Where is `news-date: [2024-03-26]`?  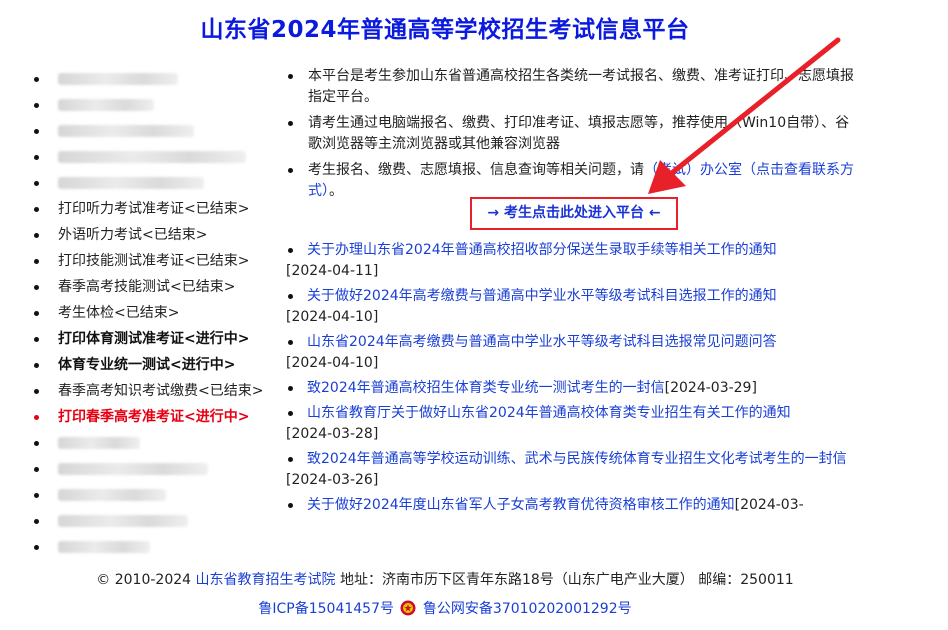 news-date: [2024-03-26] is located at coordinates (332, 480).